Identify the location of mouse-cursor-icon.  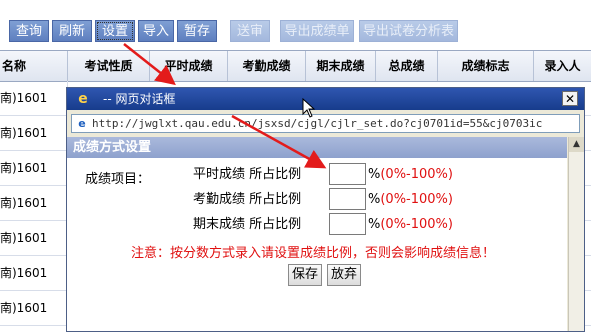
(309, 108).